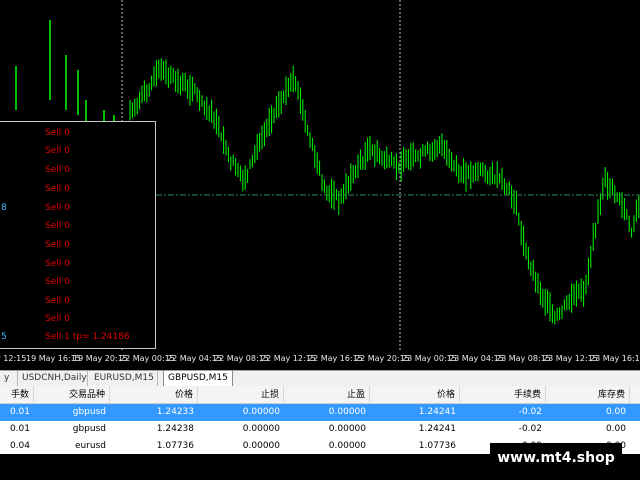  What do you see at coordinates (19, 446) in the screenshot?
I see `cell-lots: 0.04` at bounding box center [19, 446].